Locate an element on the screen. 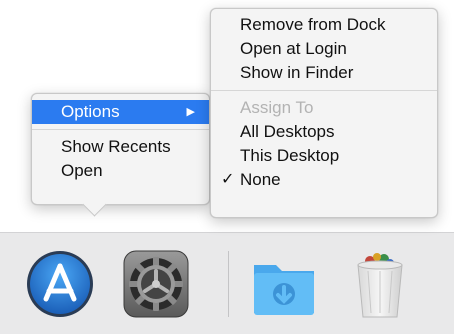 The width and height of the screenshot is (454, 334). downloads-folder-icon is located at coordinates (284, 290).